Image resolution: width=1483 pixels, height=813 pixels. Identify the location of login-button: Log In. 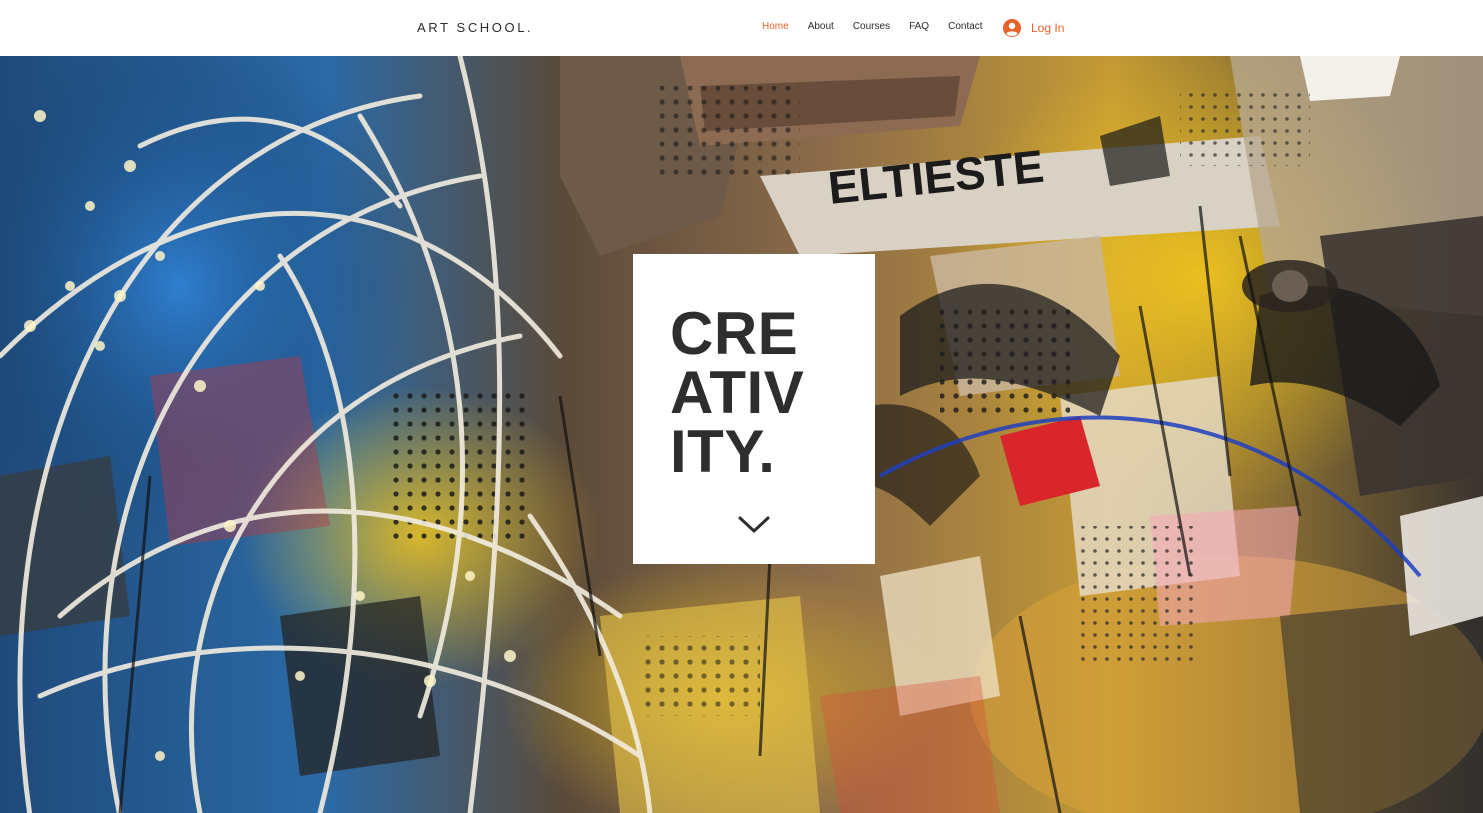
(1033, 28).